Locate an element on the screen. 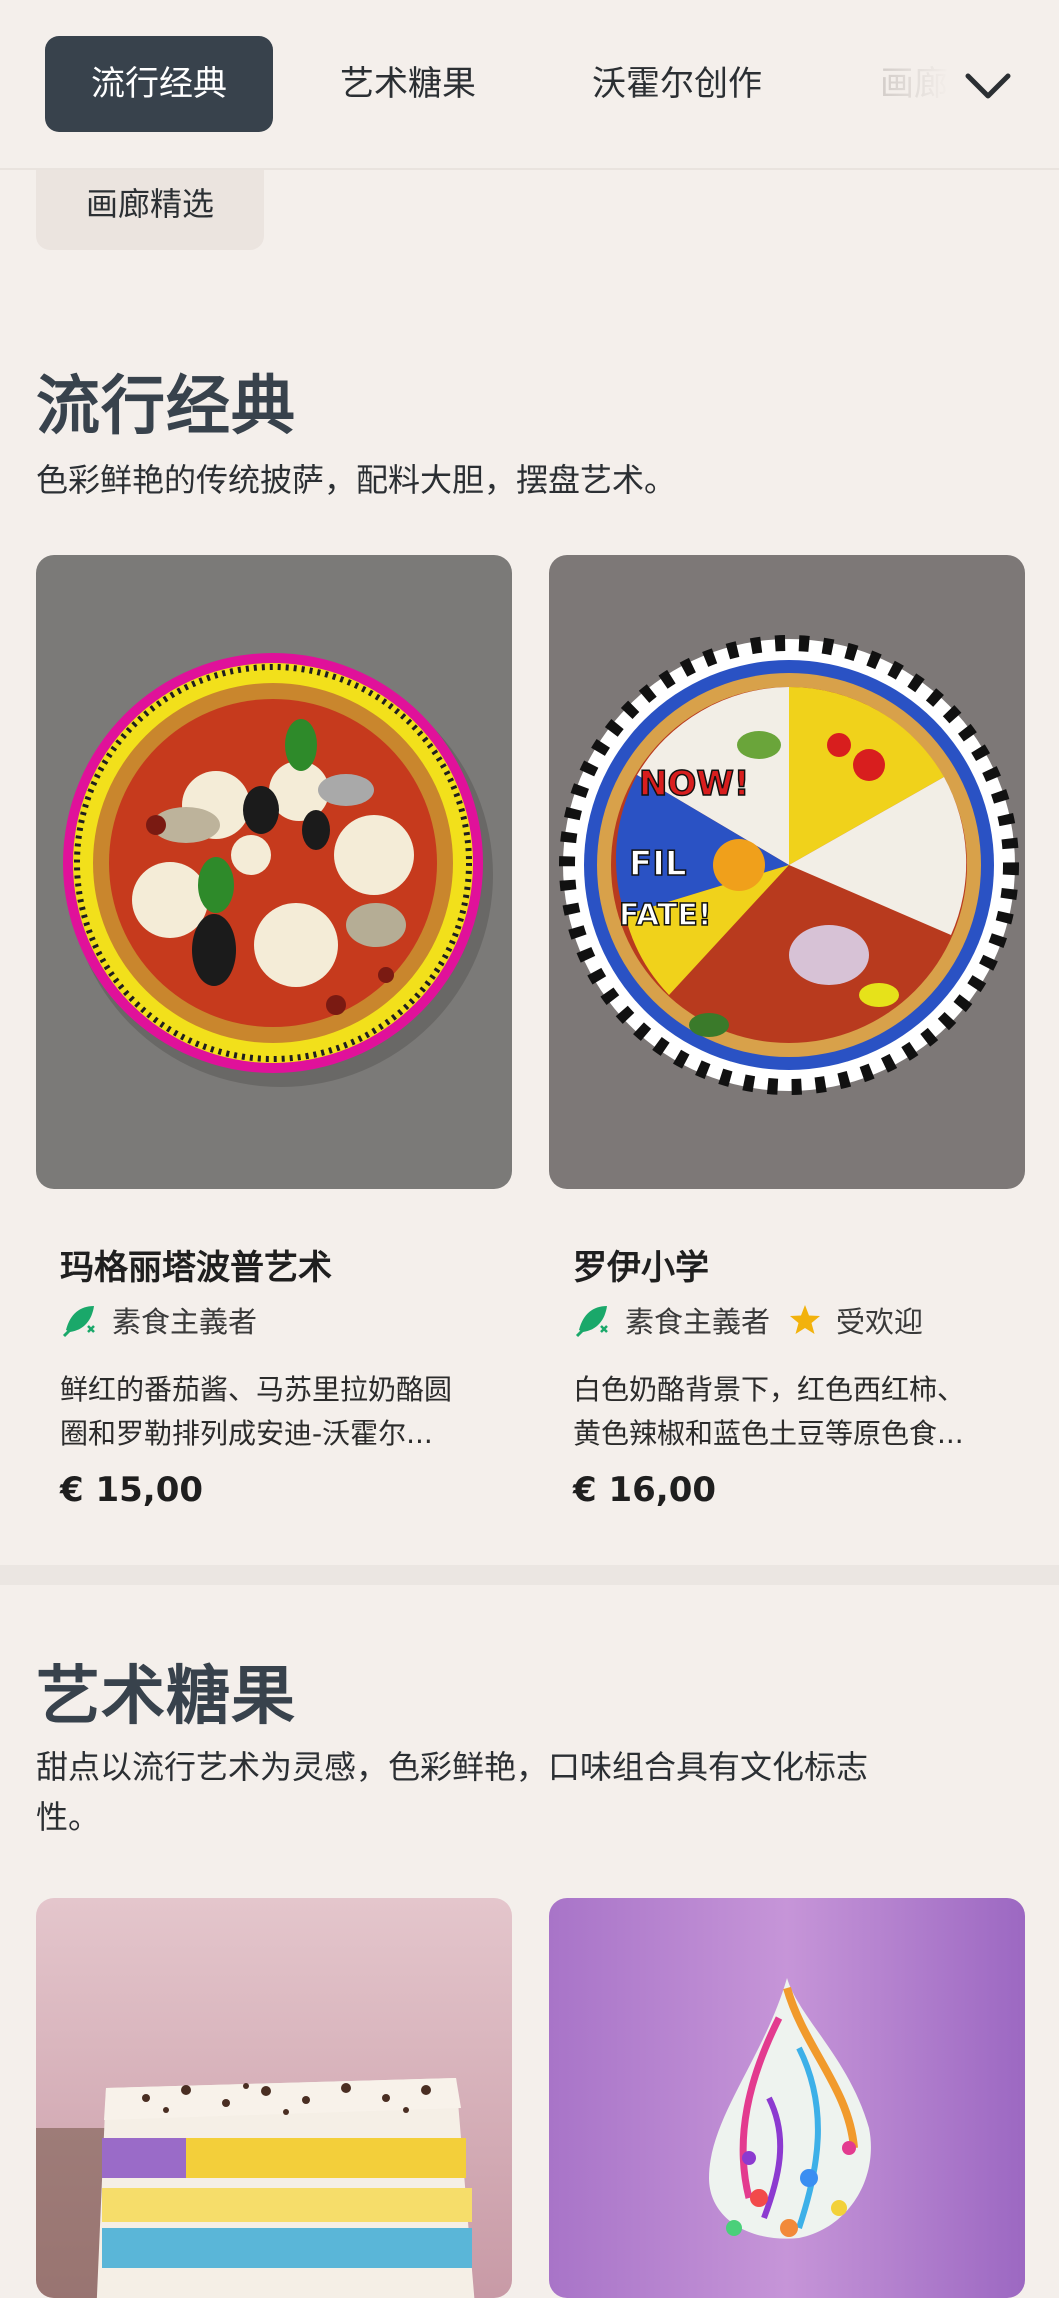 Image resolution: width=1059 pixels, height=2298 pixels. description-line: 甜点以流行艺术为灵感，色彩鲜艳，口味组合具有文化标志 is located at coordinates (452, 1767).